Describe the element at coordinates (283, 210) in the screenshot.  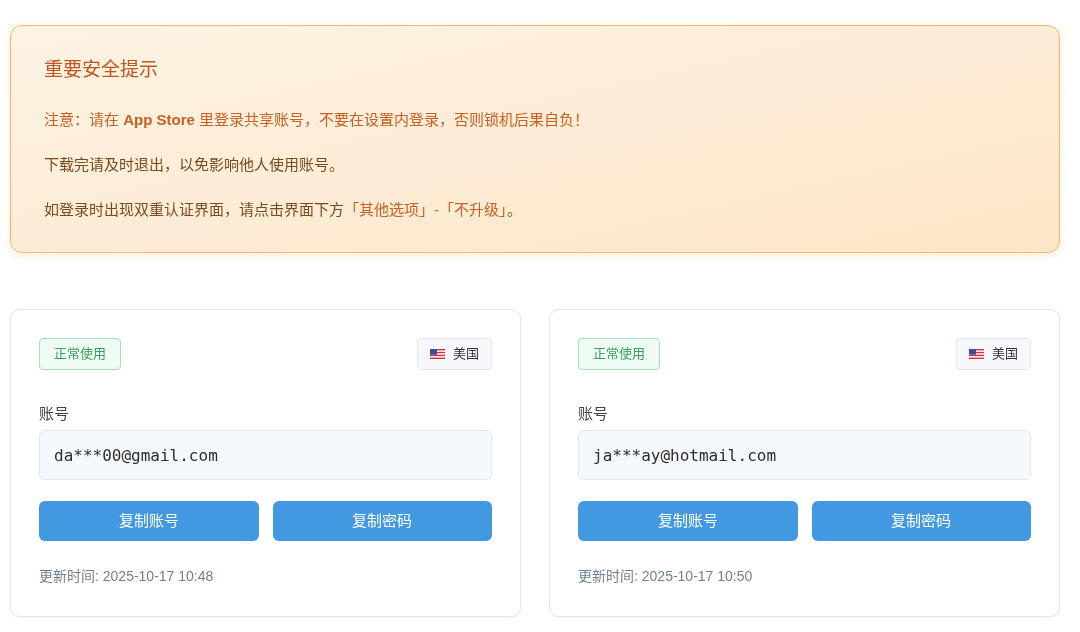
I see `notice-text: 如登录时出现双重认证界面，请点击界面下方「其他选项」-「不升级」。` at that location.